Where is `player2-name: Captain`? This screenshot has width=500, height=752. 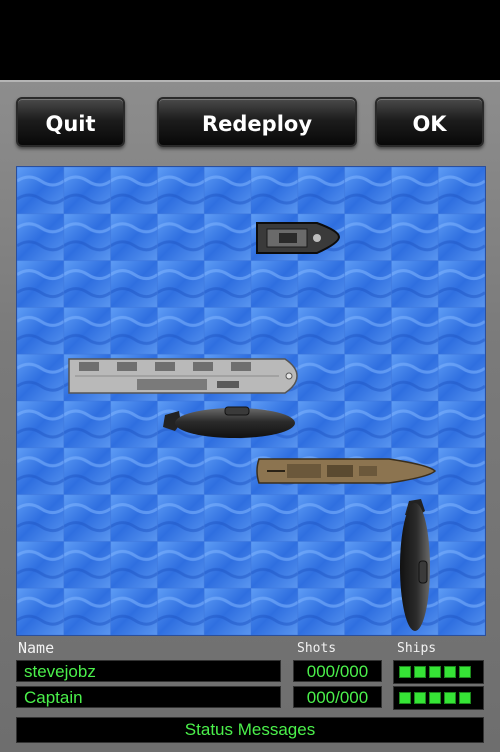 player2-name: Captain is located at coordinates (148, 697).